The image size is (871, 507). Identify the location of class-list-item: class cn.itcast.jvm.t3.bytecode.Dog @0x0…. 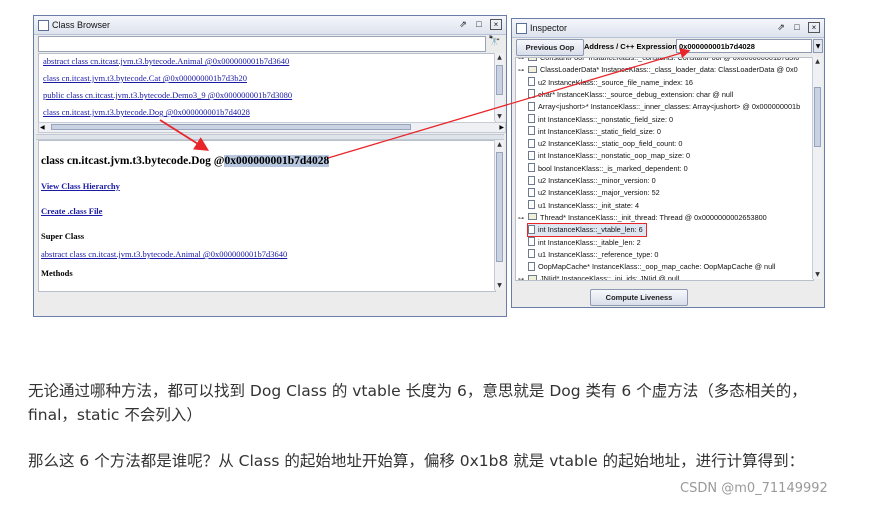
(146, 112).